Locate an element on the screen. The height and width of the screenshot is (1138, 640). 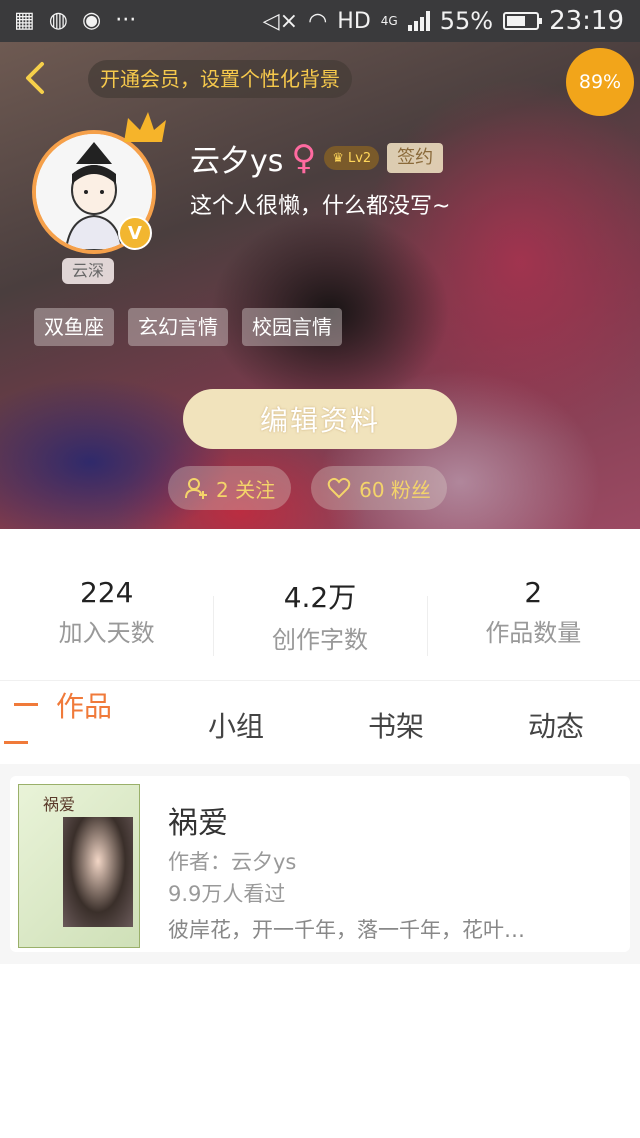
tag-item: 玄幻言情 is located at coordinates (178, 327).